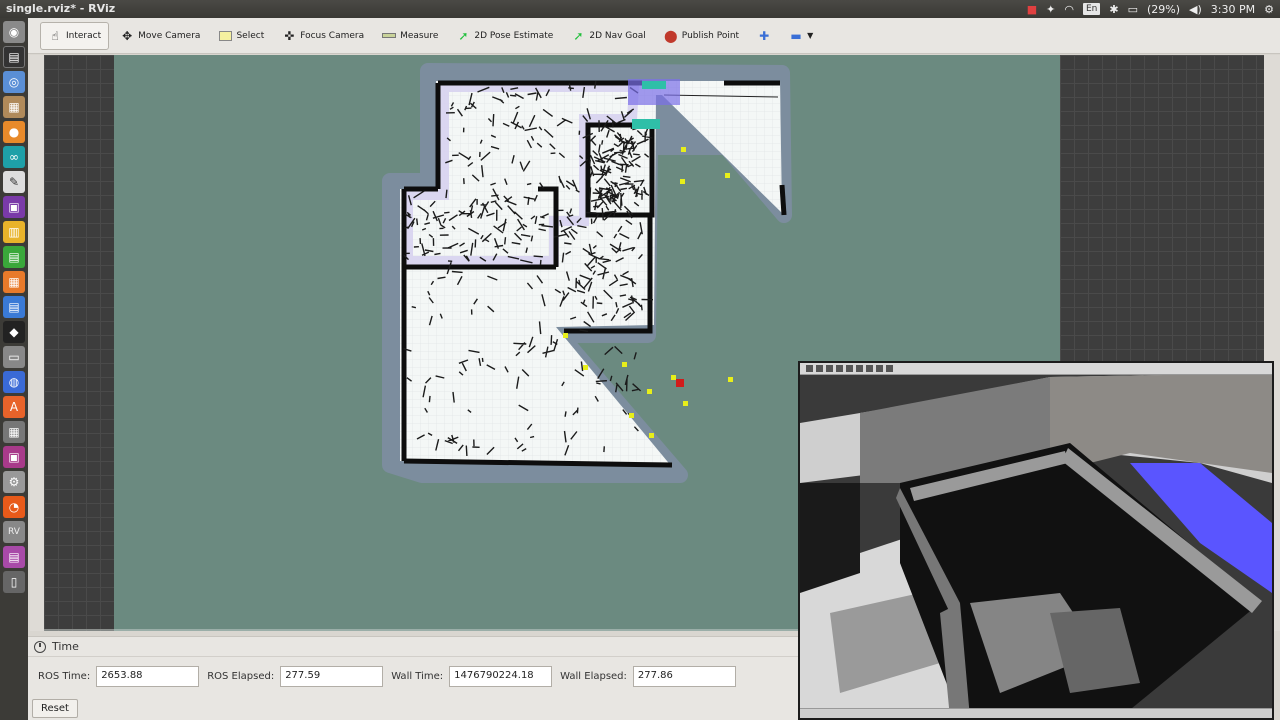  I want to click on arduino-icon: ∞, so click(14, 157).